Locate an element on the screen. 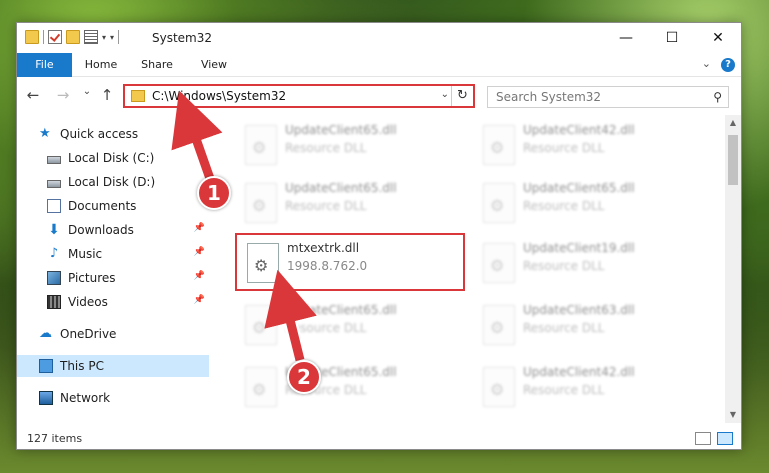 The width and height of the screenshot is (769, 473). step-2-badge: 2 is located at coordinates (304, 377).